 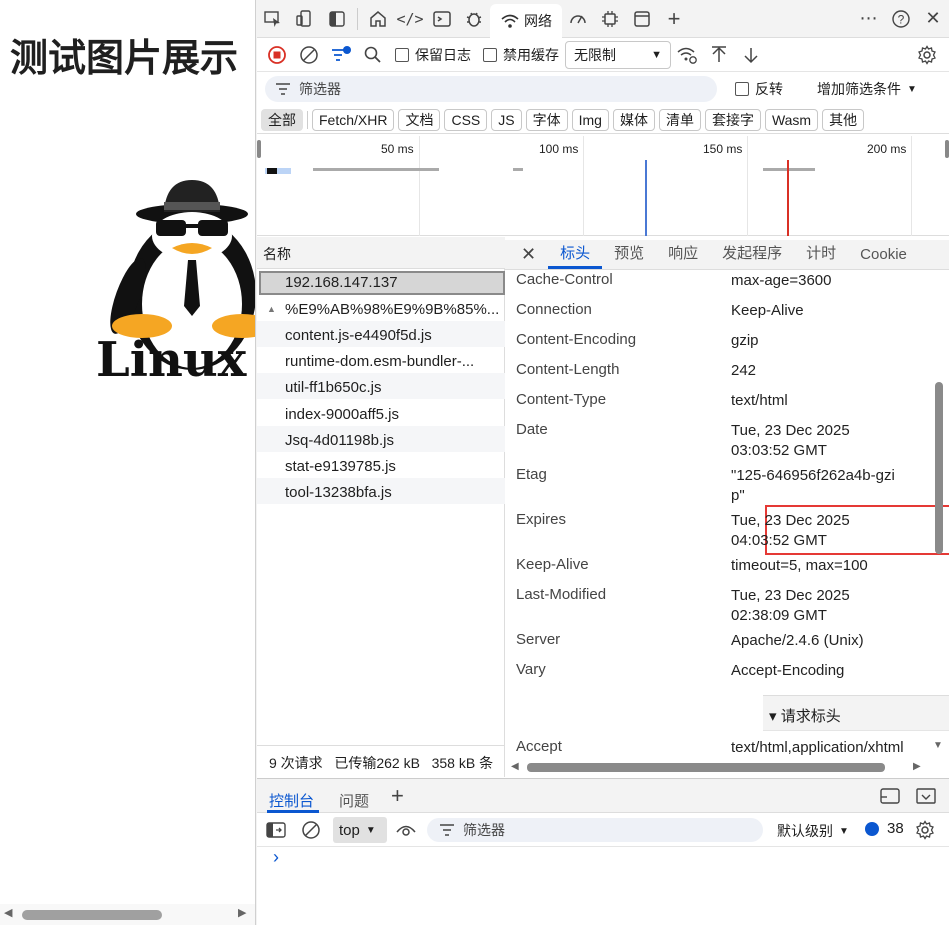 What do you see at coordinates (466, 119) in the screenshot?
I see `type-filter-css: CSS` at bounding box center [466, 119].